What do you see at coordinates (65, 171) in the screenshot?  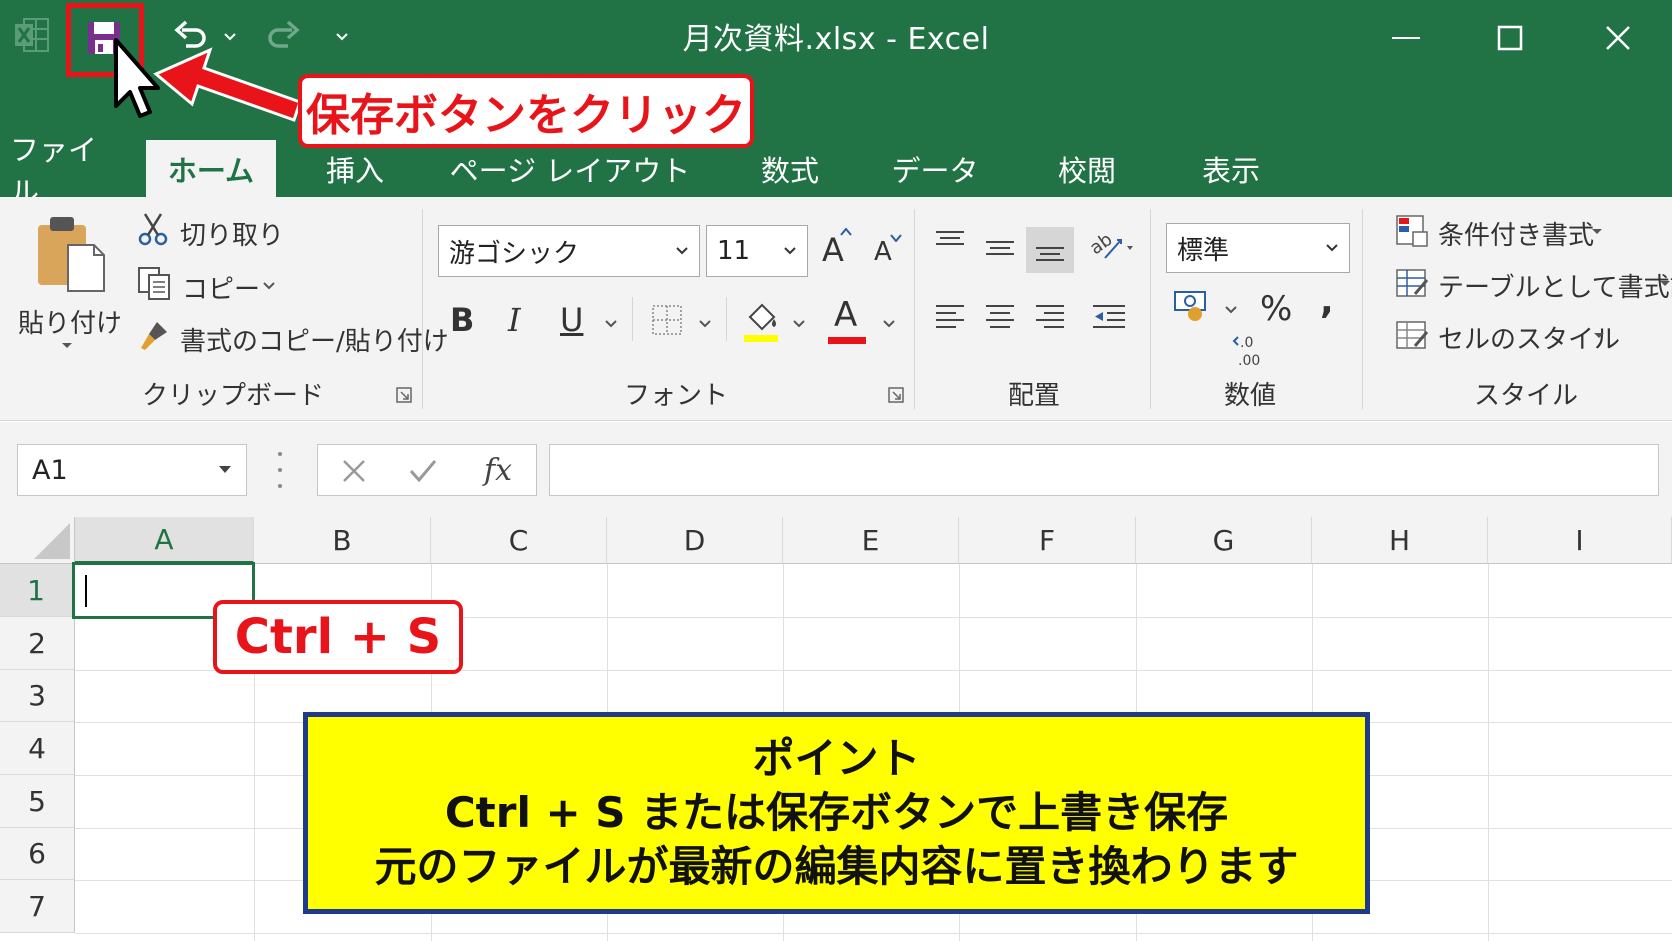 I see `tab-file: ファイル` at bounding box center [65, 171].